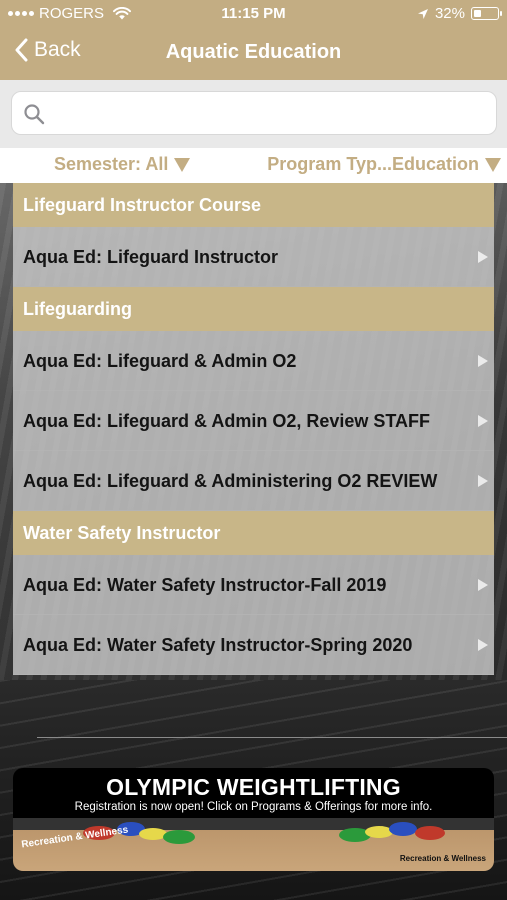 The image size is (507, 900). Describe the element at coordinates (269, 114) in the screenshot. I see `search-input` at that location.